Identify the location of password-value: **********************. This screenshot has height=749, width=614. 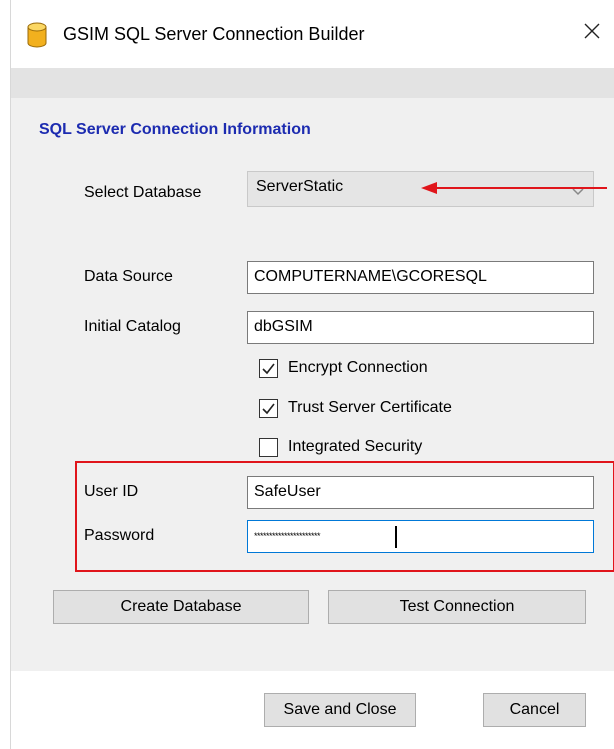
(287, 536).